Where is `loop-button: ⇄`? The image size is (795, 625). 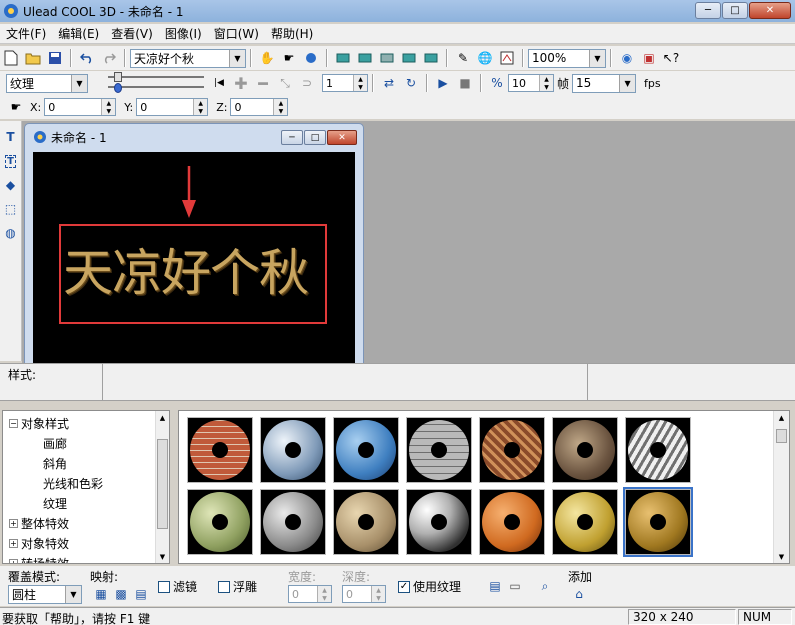 loop-button: ⇄ is located at coordinates (389, 83).